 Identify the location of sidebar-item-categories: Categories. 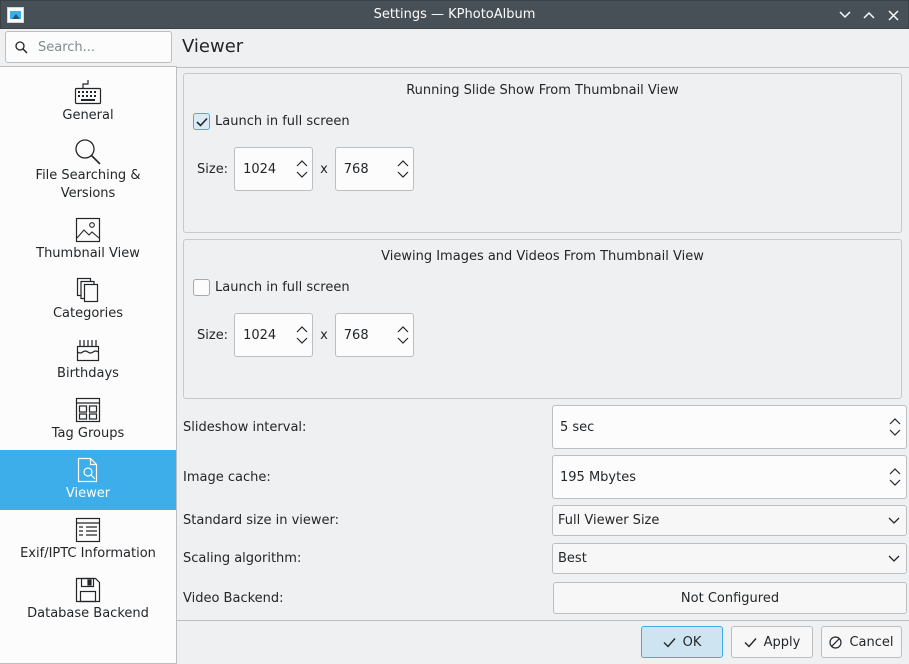
(88, 300).